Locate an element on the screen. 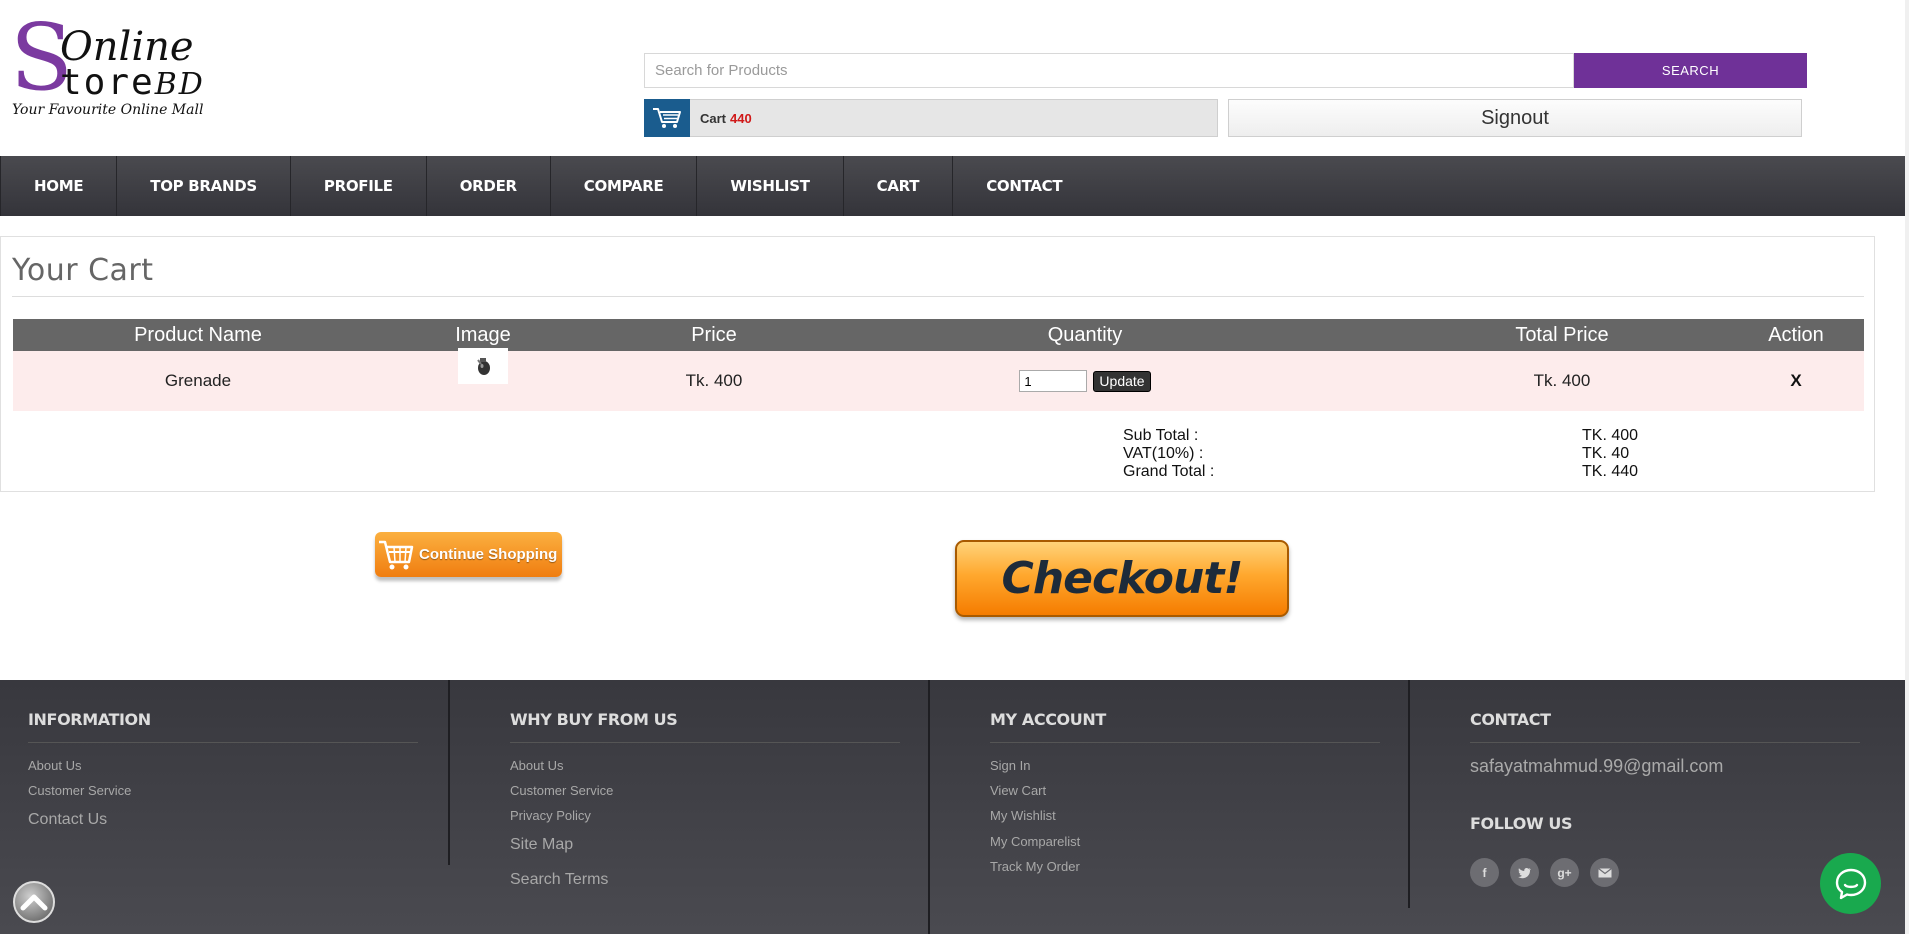  product-thumbnail is located at coordinates (483, 366).